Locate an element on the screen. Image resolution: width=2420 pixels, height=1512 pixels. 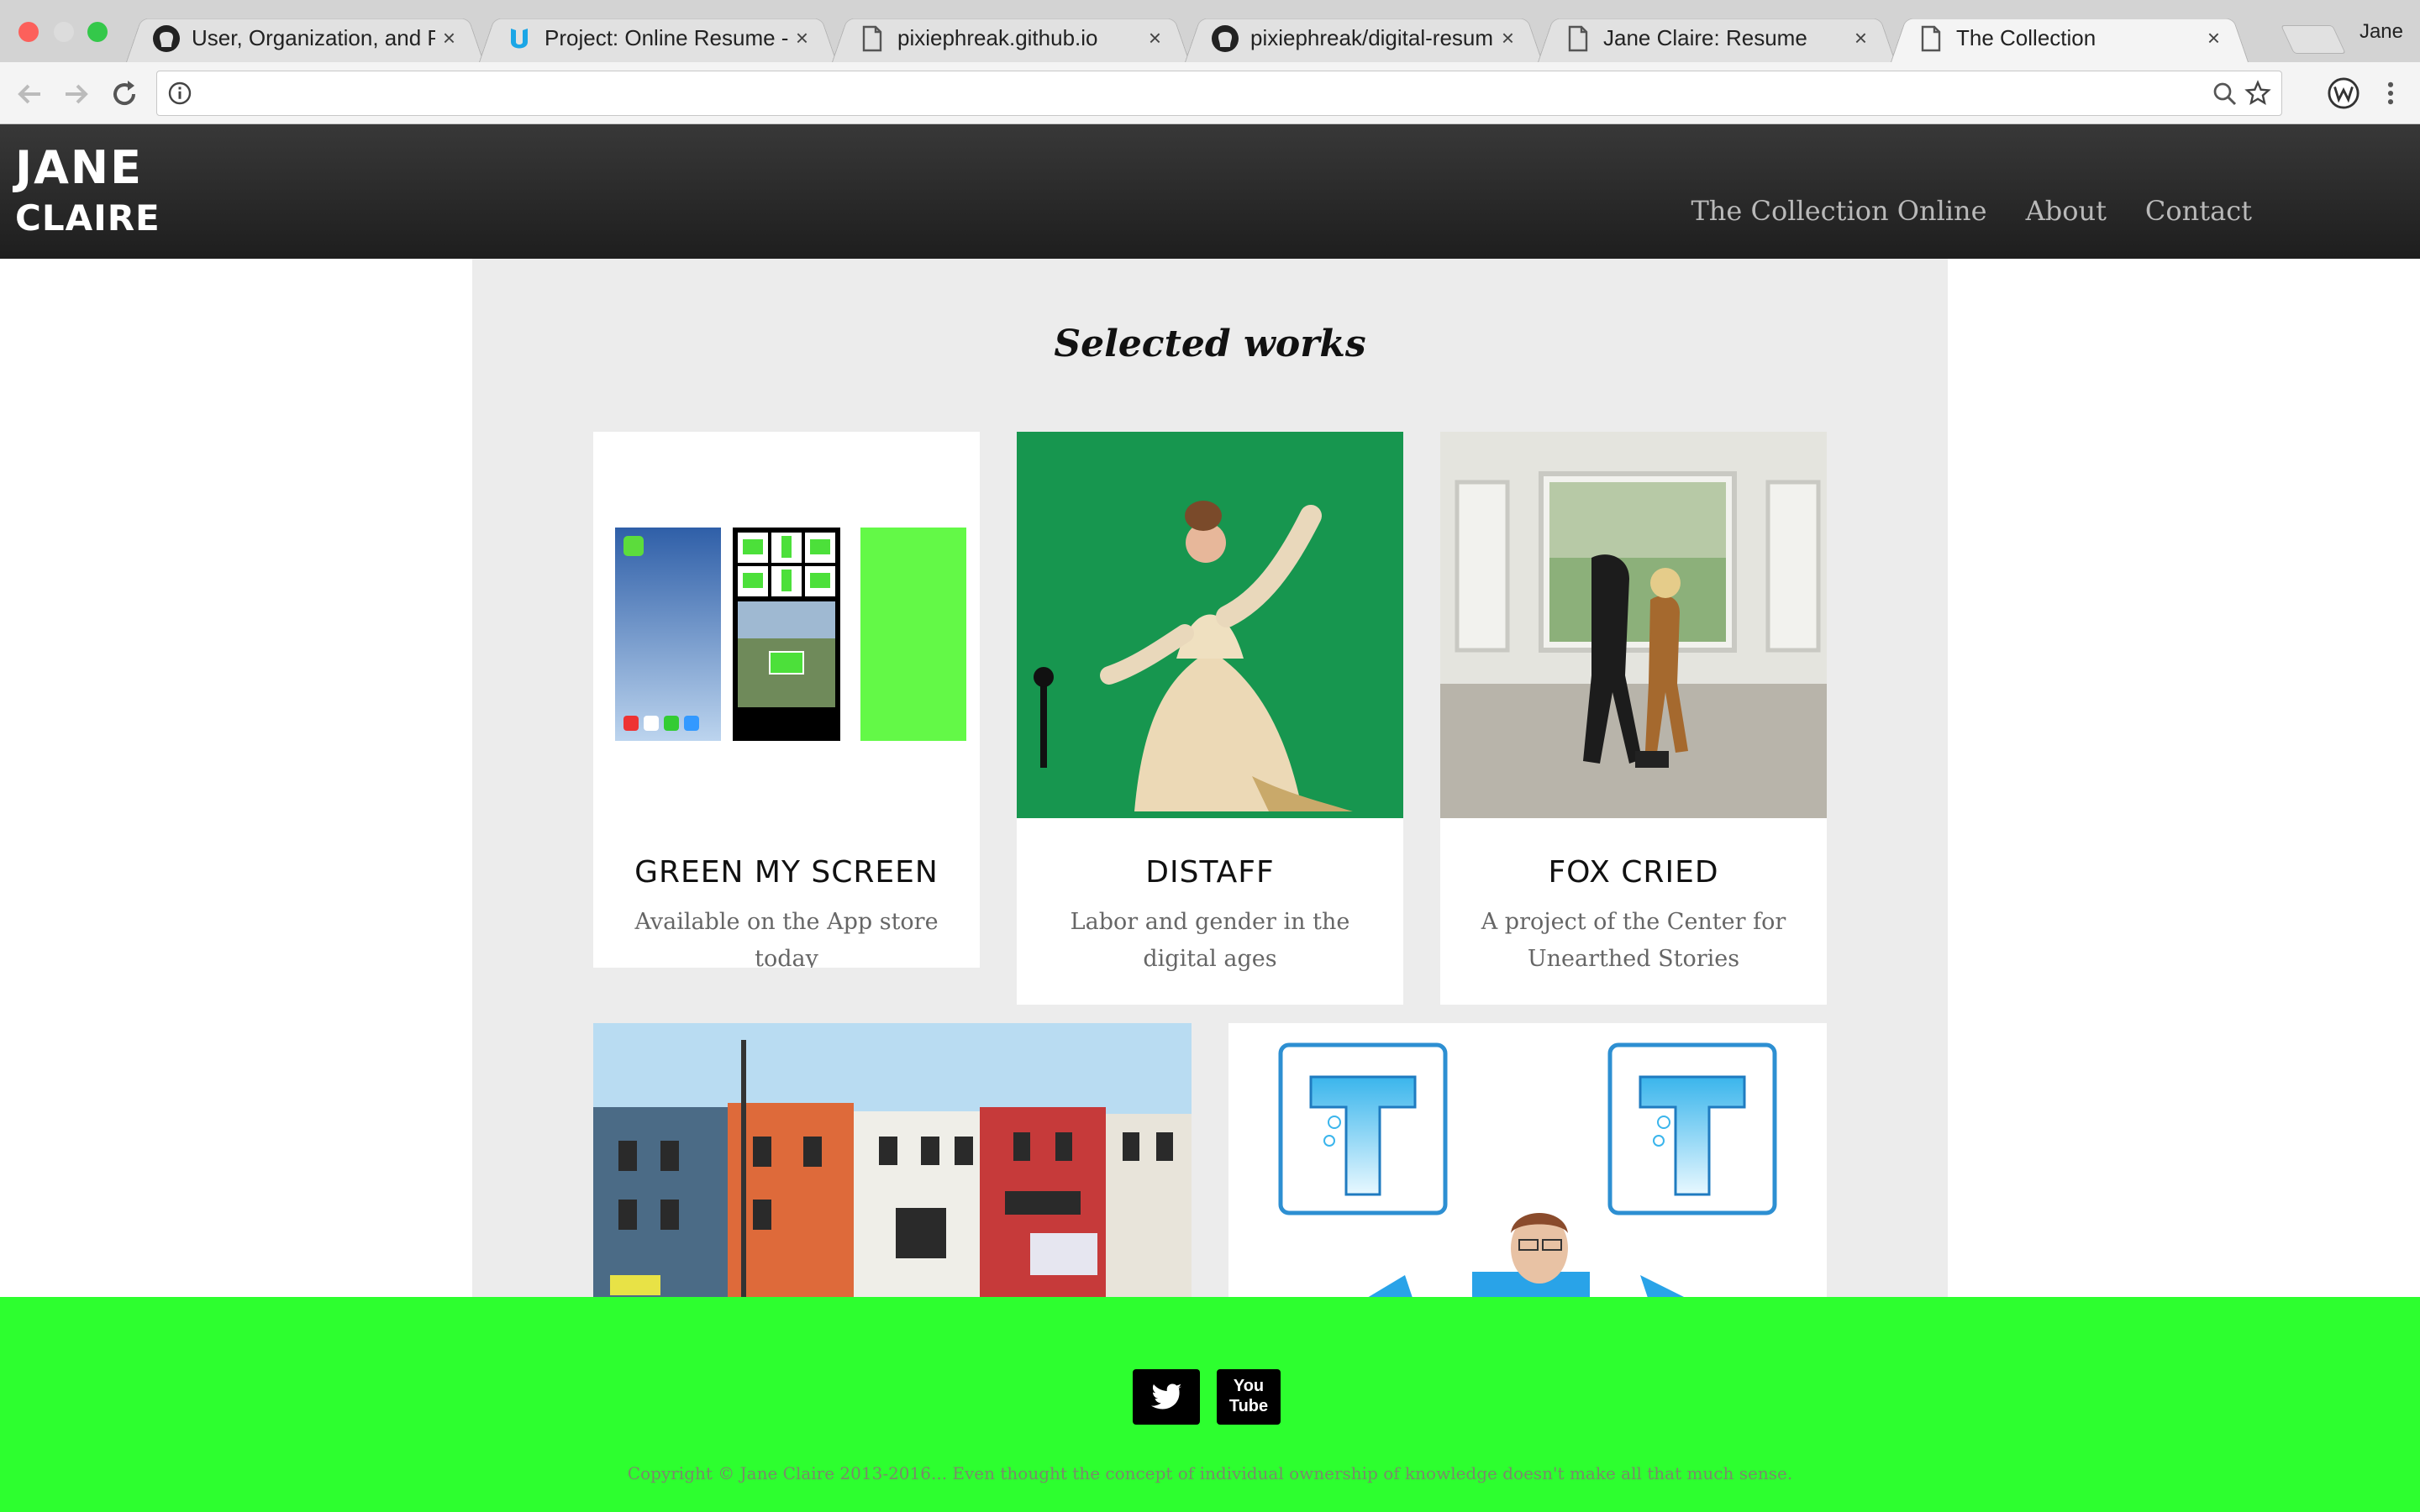
work-card-street is located at coordinates (893, 1160).